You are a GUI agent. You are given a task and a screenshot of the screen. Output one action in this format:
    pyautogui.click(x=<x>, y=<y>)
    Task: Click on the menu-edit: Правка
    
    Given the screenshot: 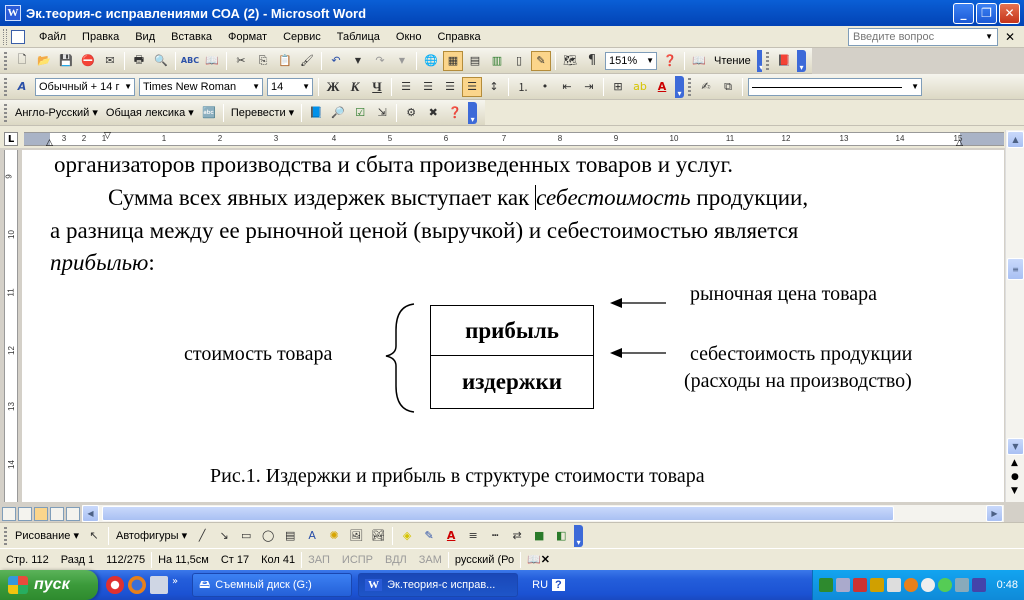 What is the action you would take?
    pyautogui.click(x=100, y=37)
    